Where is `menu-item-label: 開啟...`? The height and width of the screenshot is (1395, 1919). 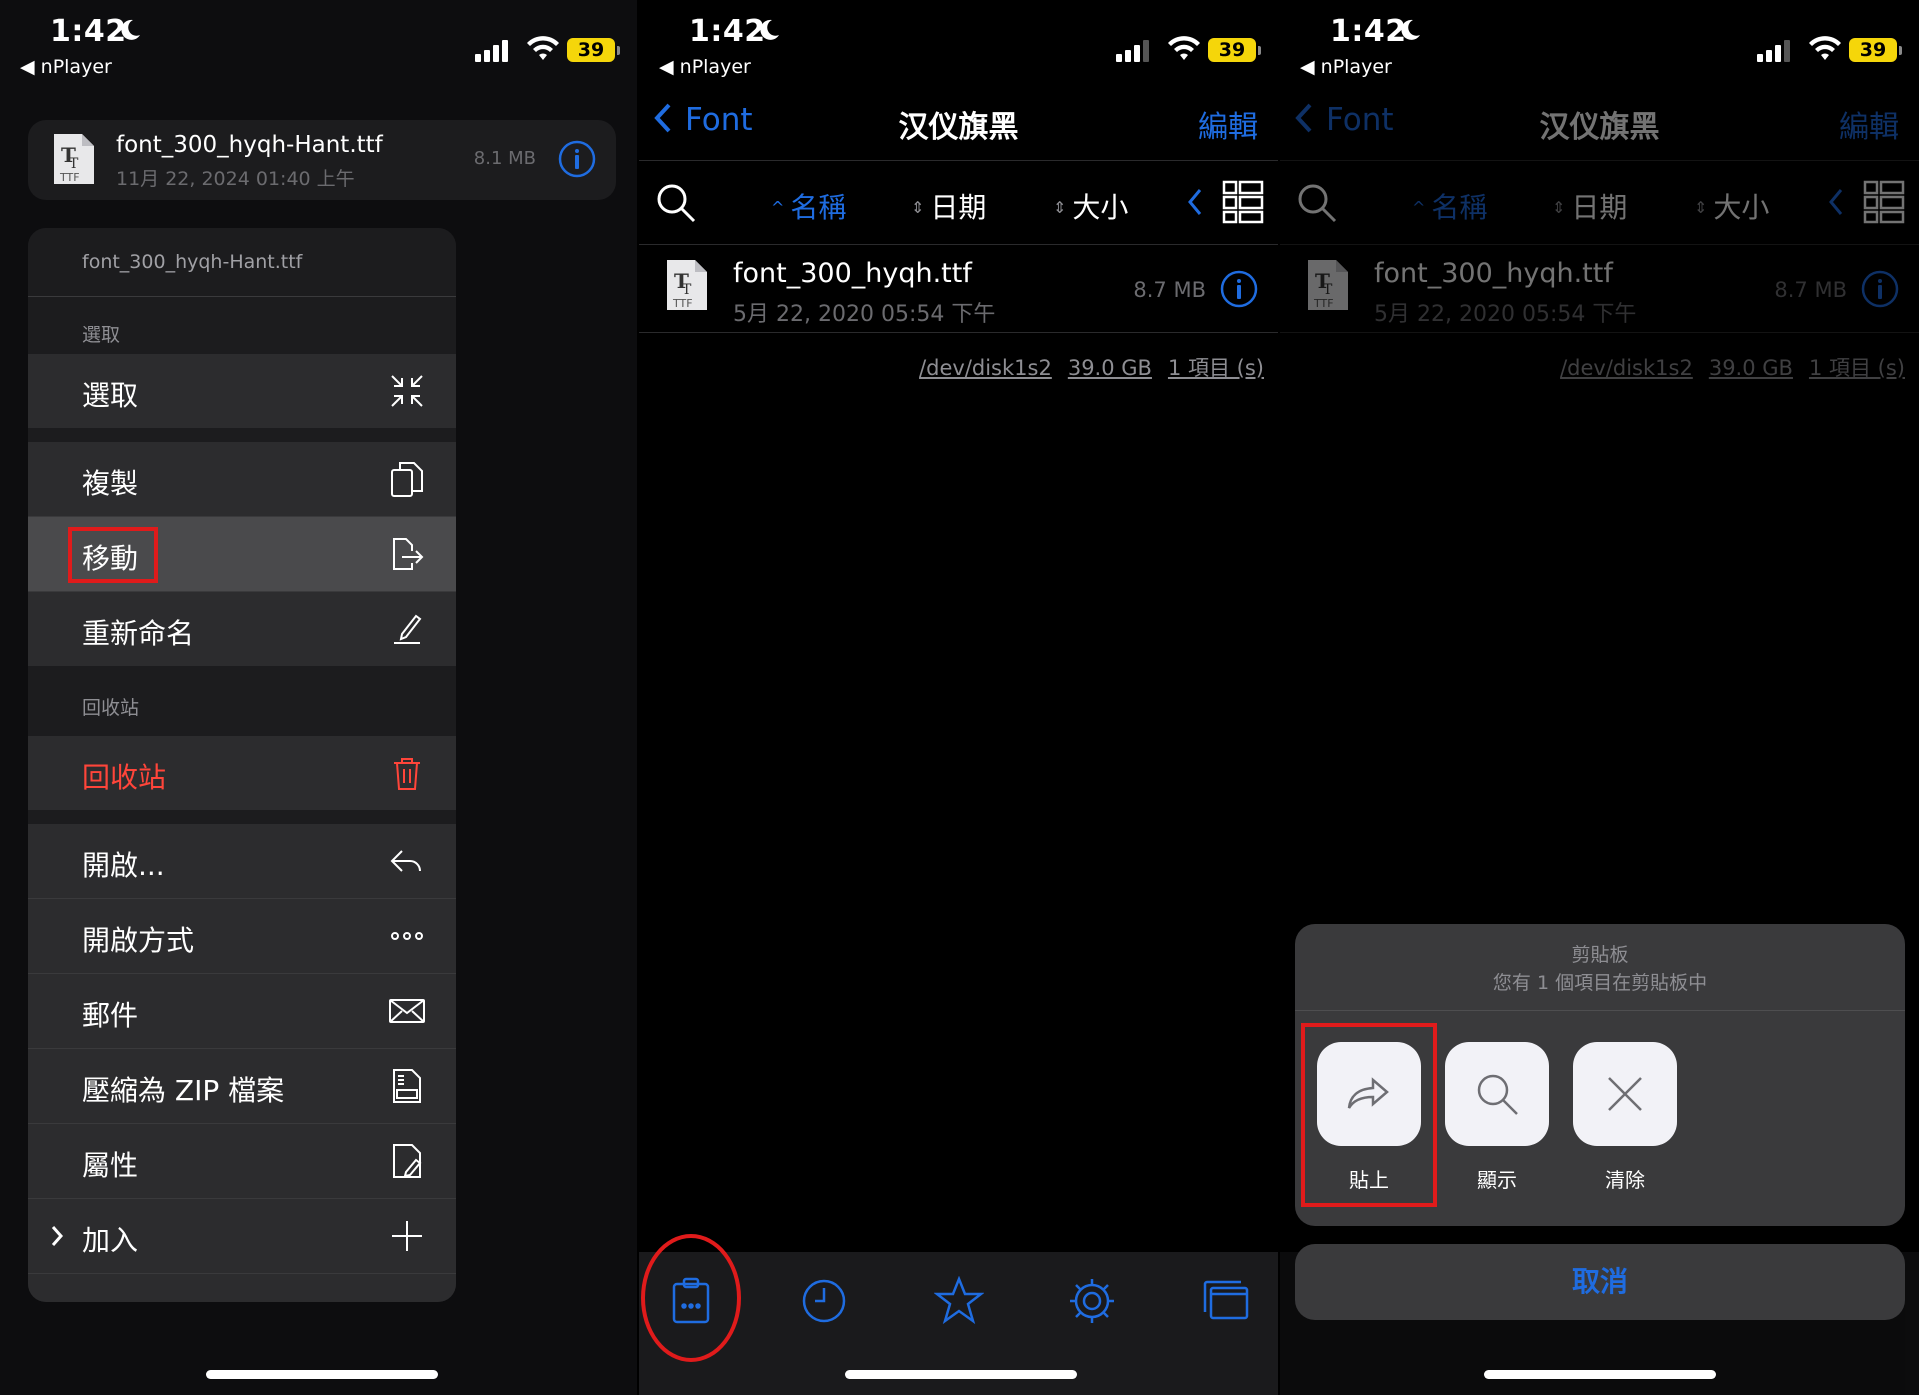
menu-item-label: 開啟... is located at coordinates (123, 865).